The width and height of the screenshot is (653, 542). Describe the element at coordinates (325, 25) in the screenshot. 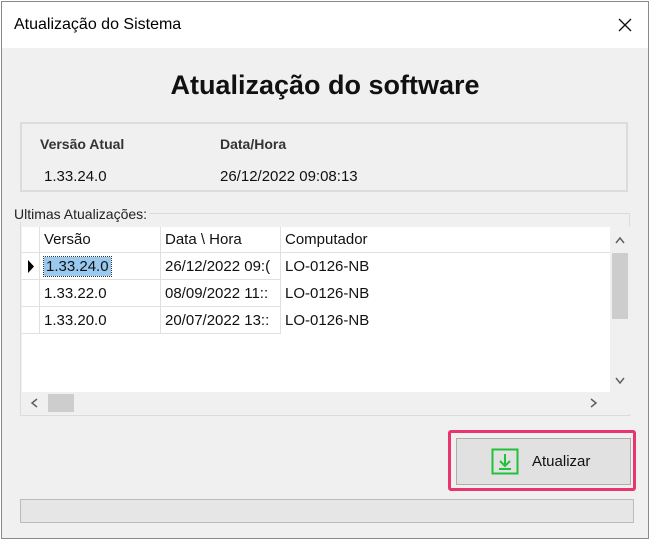

I see `title-bar: Atualização do Sistema` at that location.